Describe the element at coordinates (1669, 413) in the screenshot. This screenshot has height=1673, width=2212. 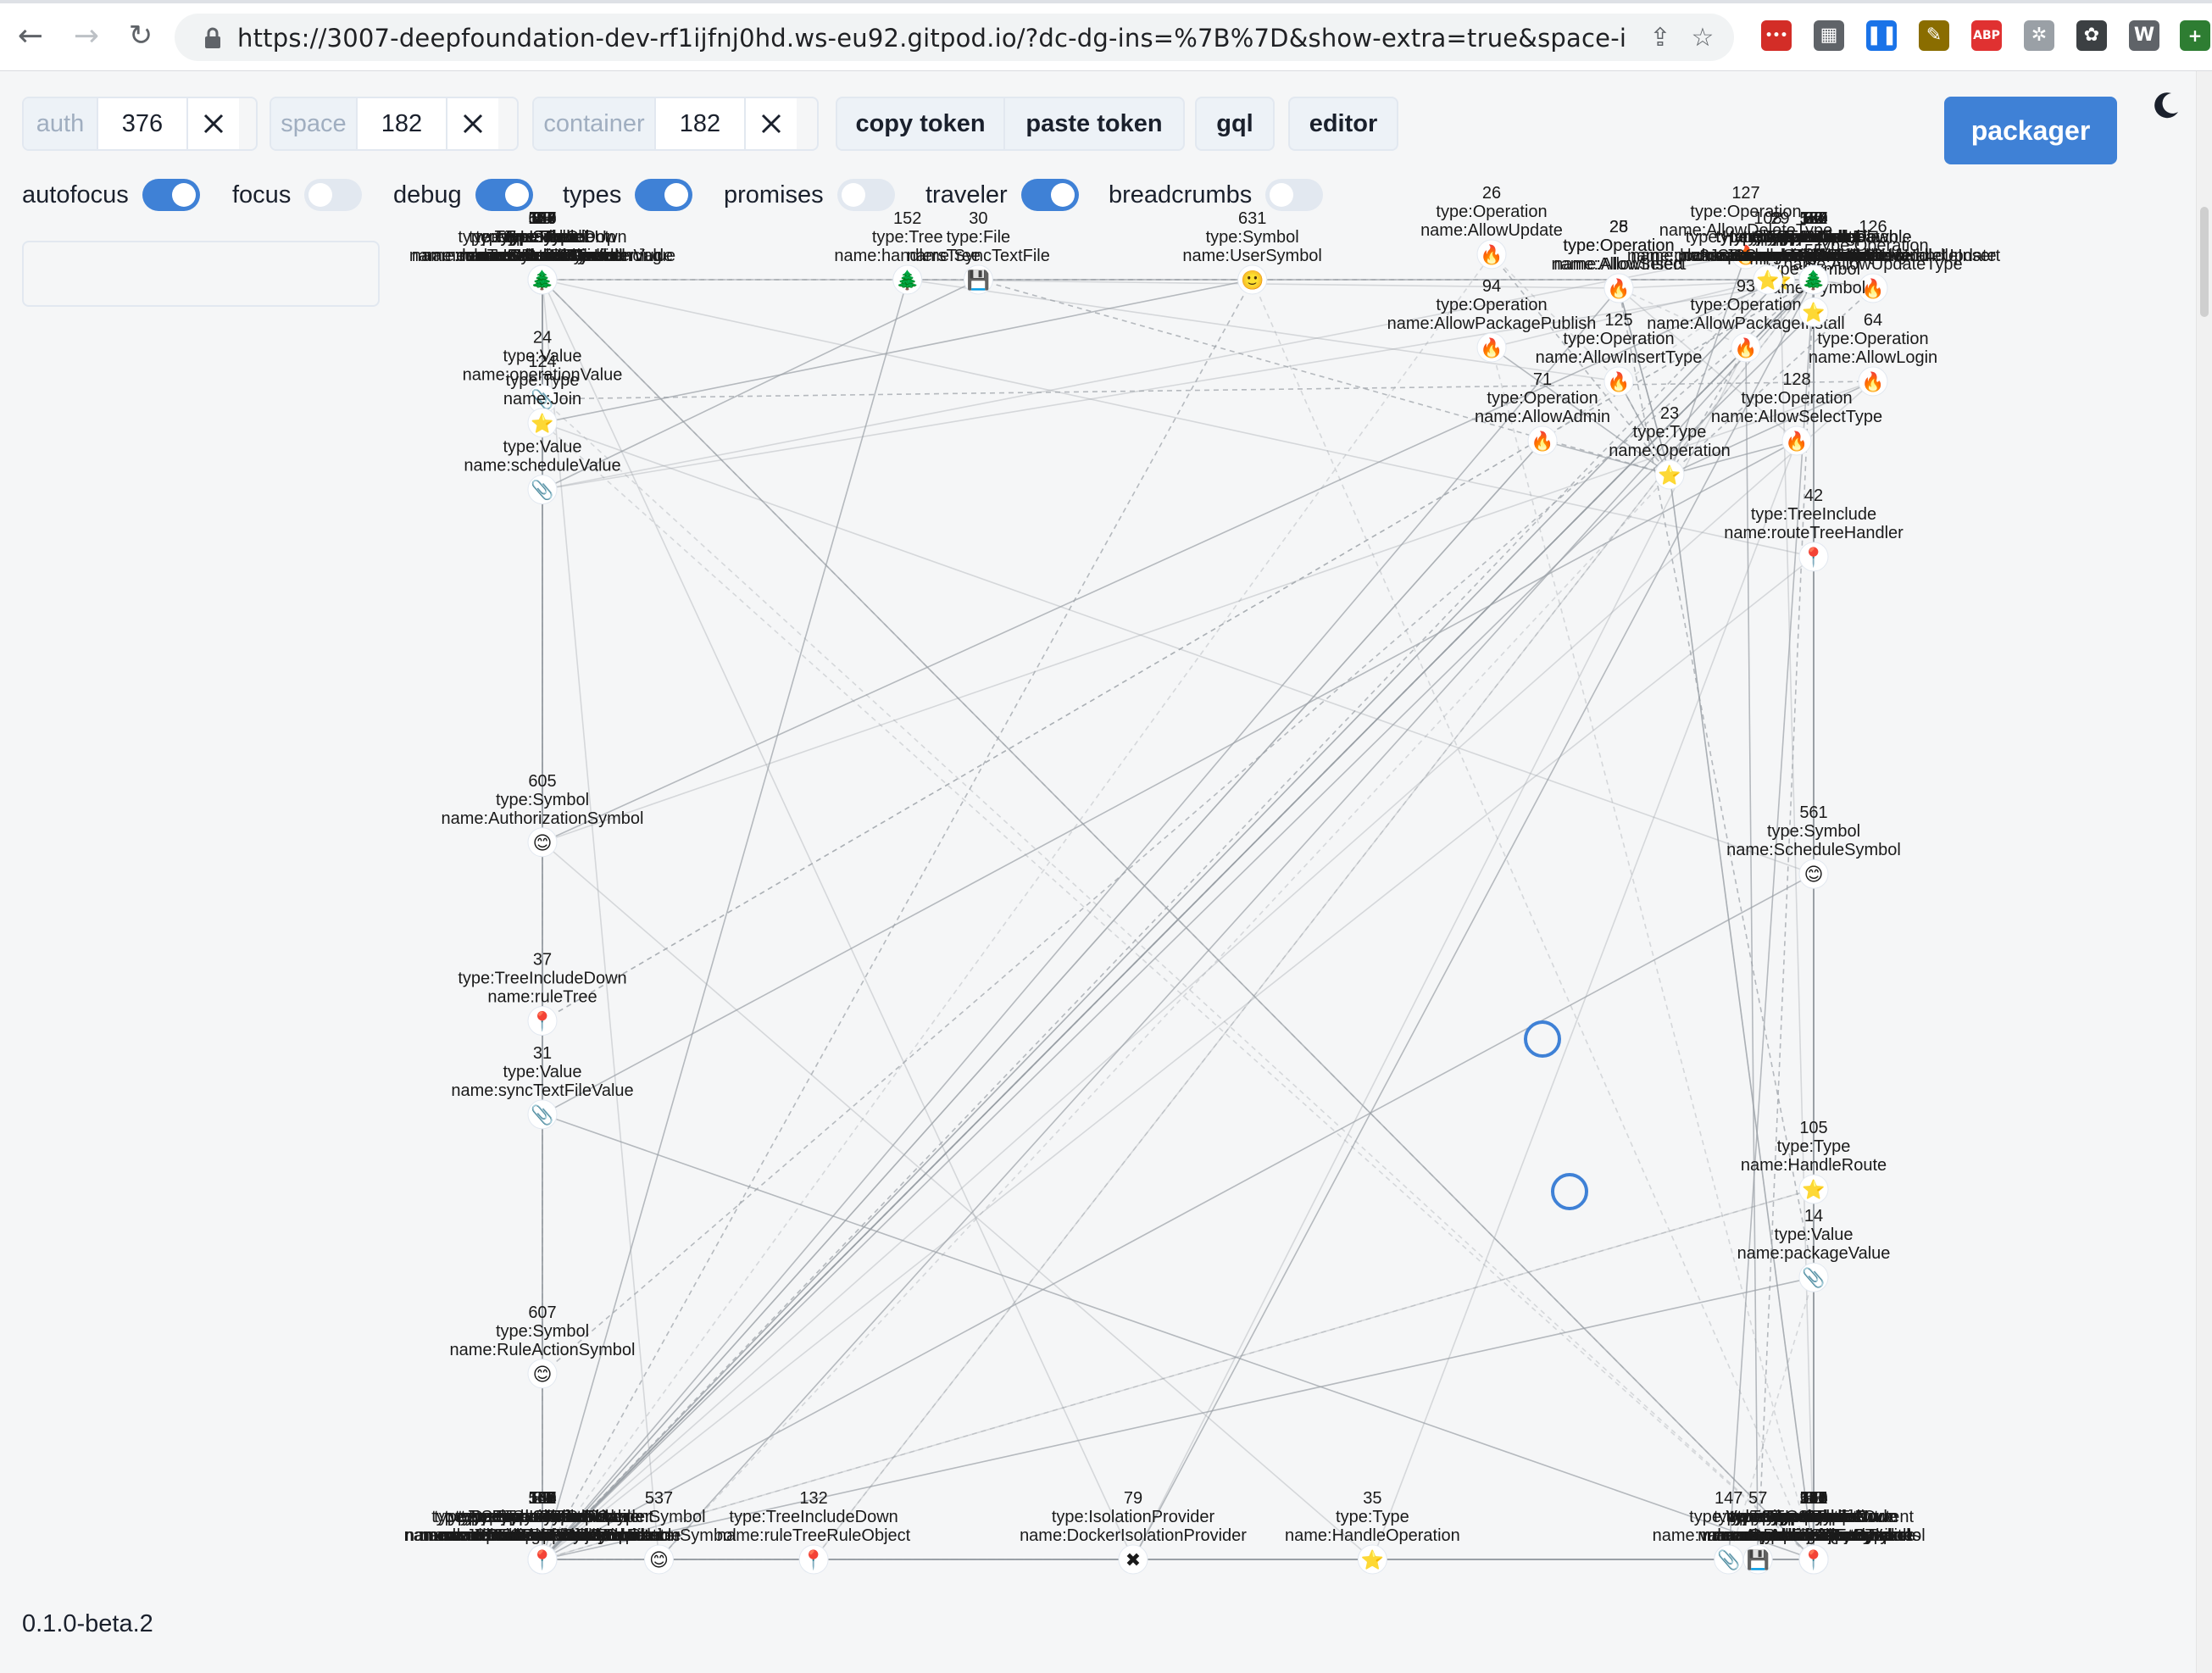
I see `node-id-label: 23` at that location.